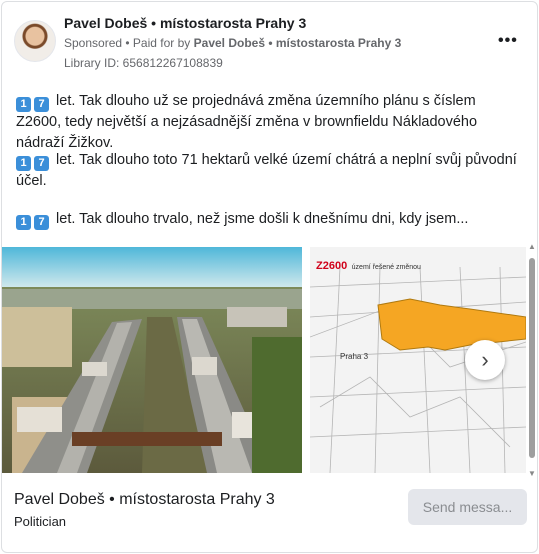 The height and width of the screenshot is (554, 539). What do you see at coordinates (144, 500) in the screenshot?
I see `footer-page-name: Pavel Dobeš • místostarosta Prahy 3` at bounding box center [144, 500].